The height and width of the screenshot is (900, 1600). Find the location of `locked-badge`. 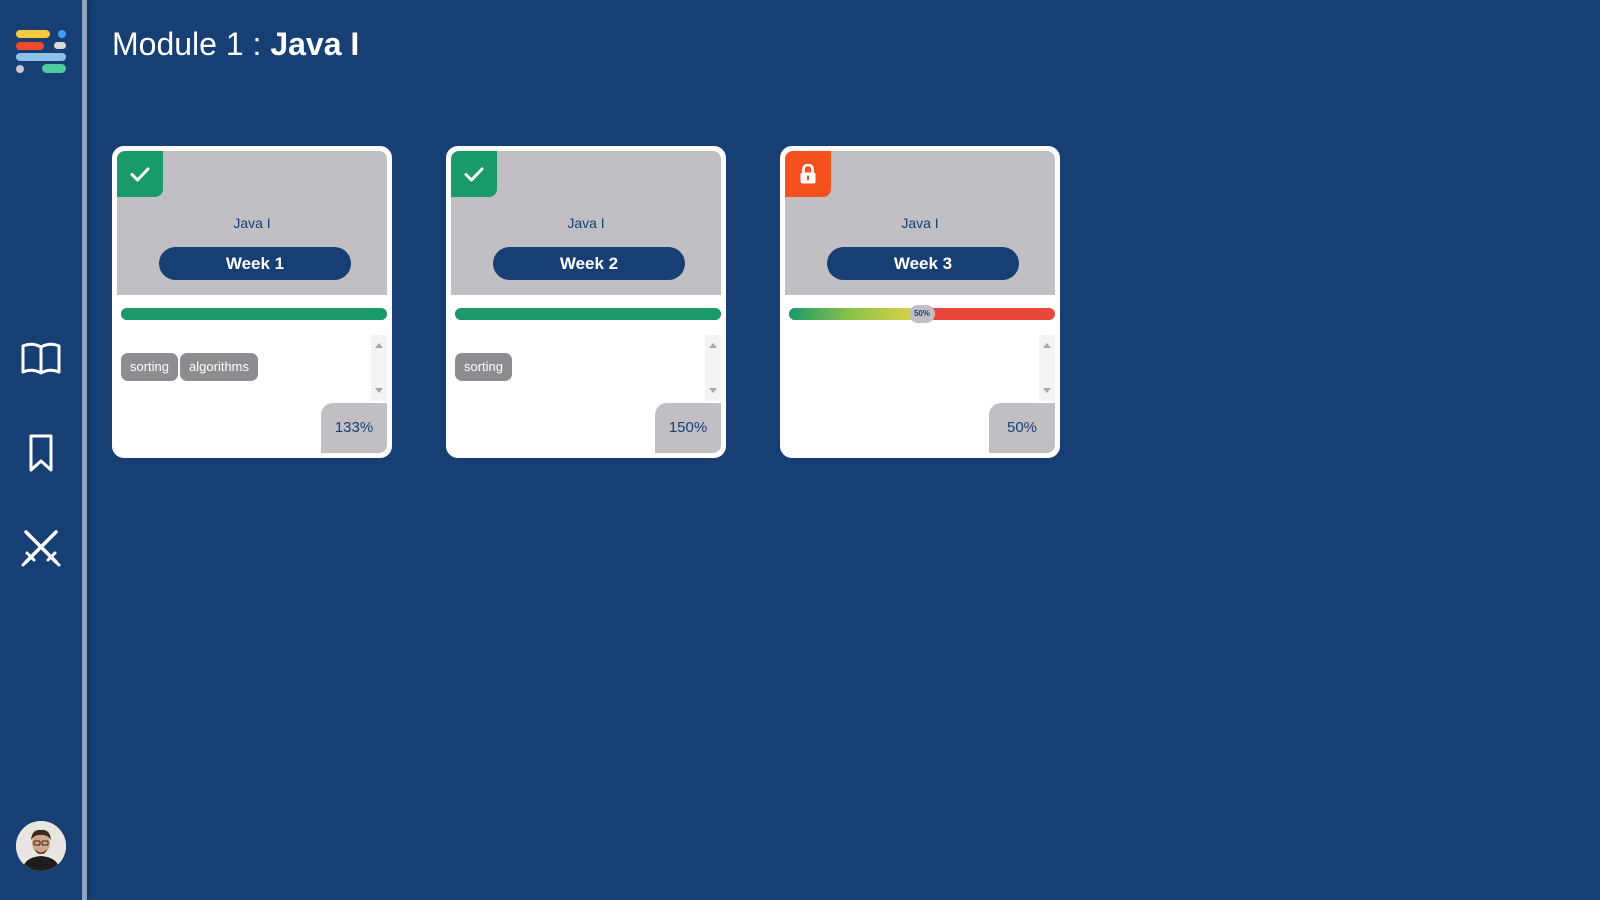

locked-badge is located at coordinates (808, 174).